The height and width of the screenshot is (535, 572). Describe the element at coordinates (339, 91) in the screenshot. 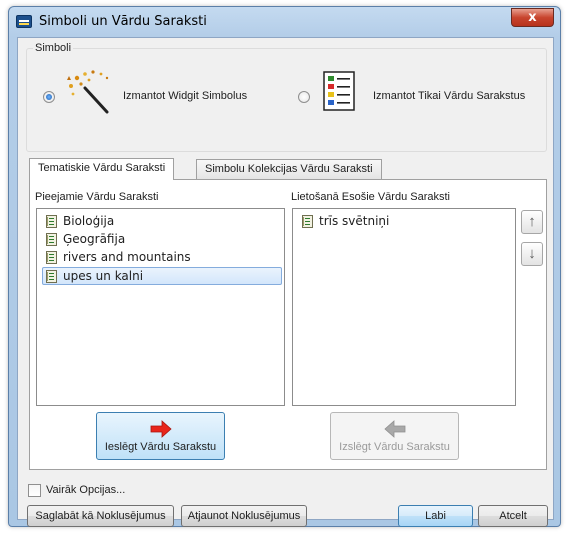

I see `word-list-icon` at that location.